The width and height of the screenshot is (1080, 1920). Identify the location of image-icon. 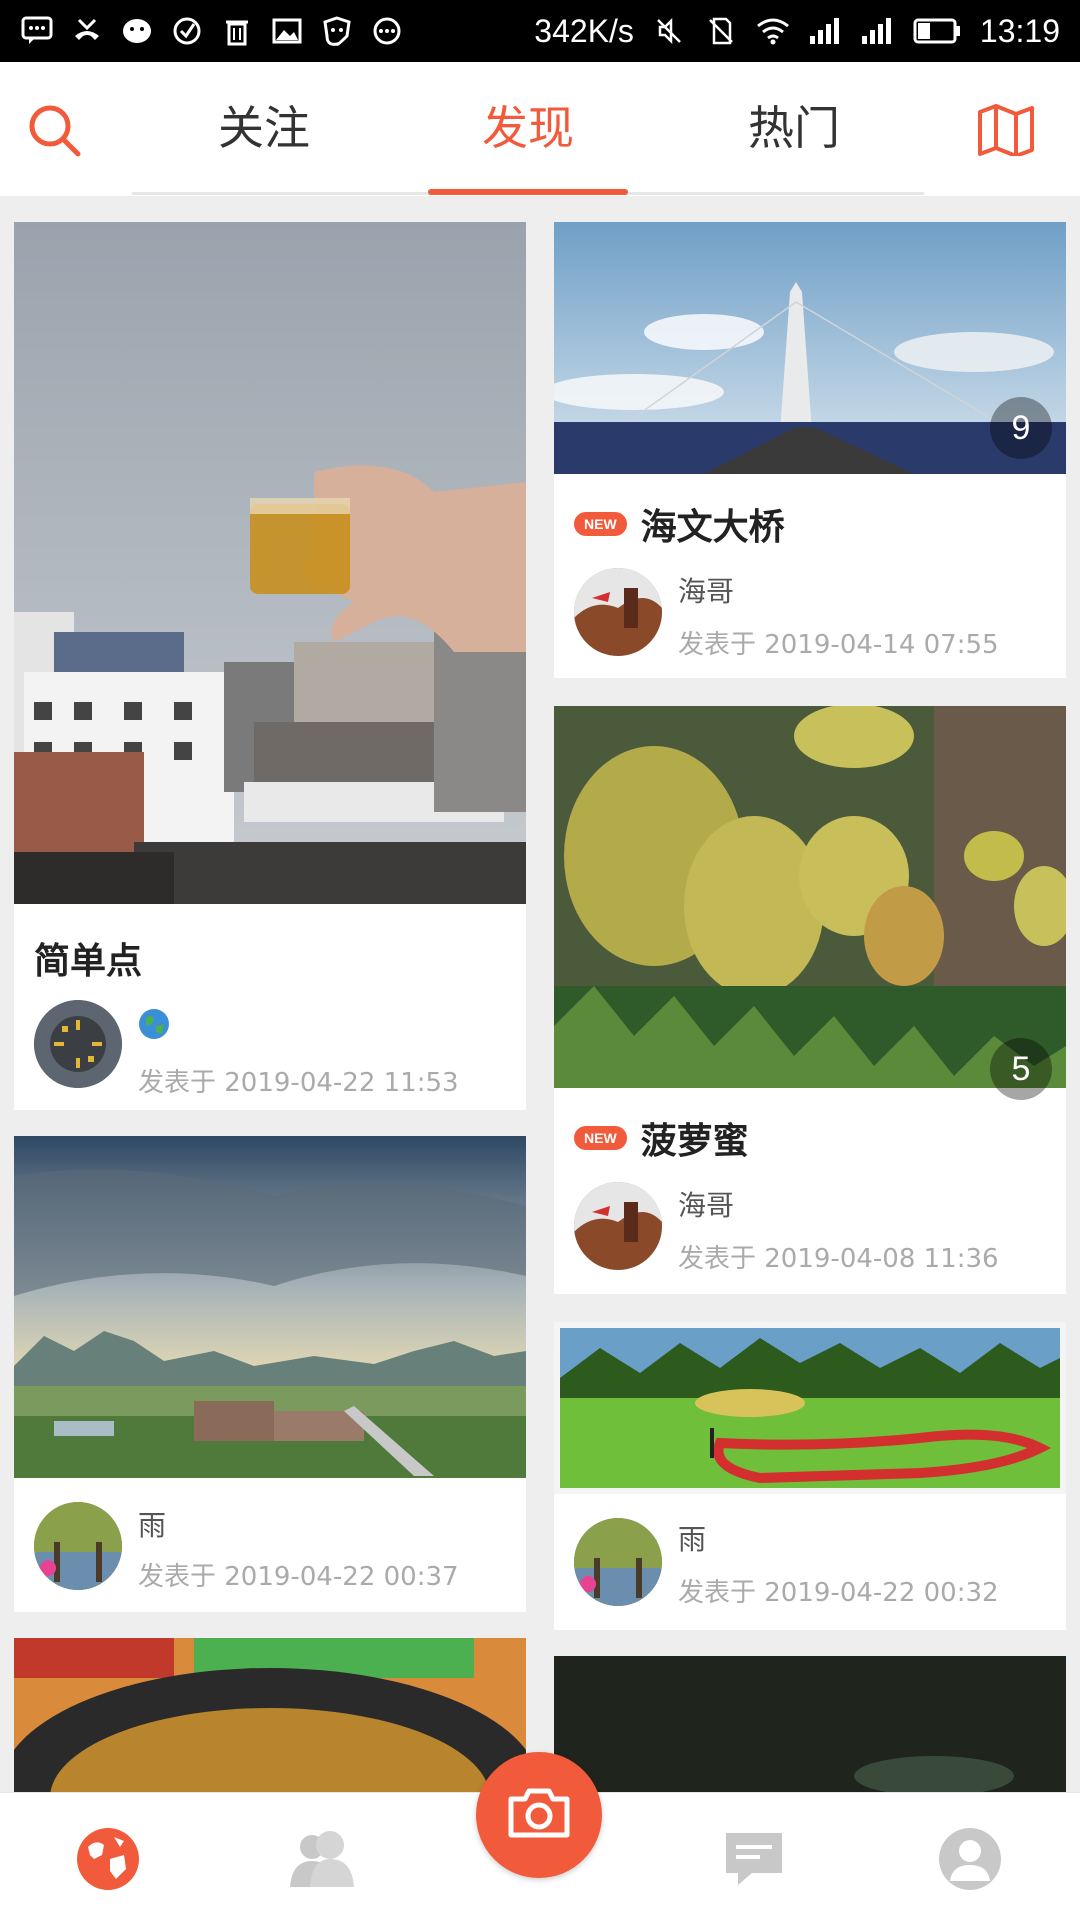
(287, 31).